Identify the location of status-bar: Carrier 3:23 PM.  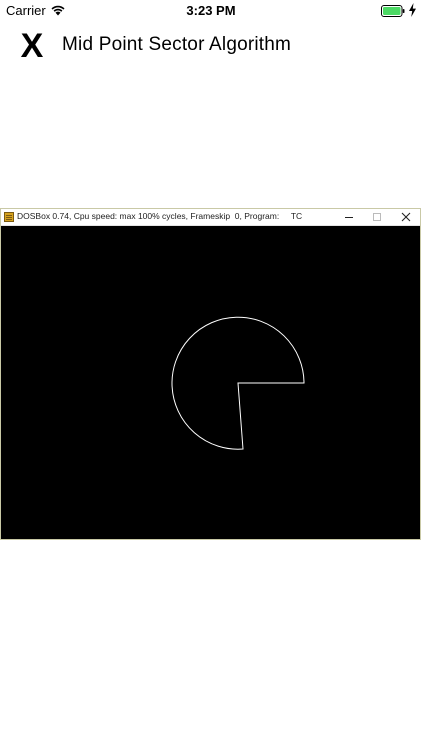
(211, 11).